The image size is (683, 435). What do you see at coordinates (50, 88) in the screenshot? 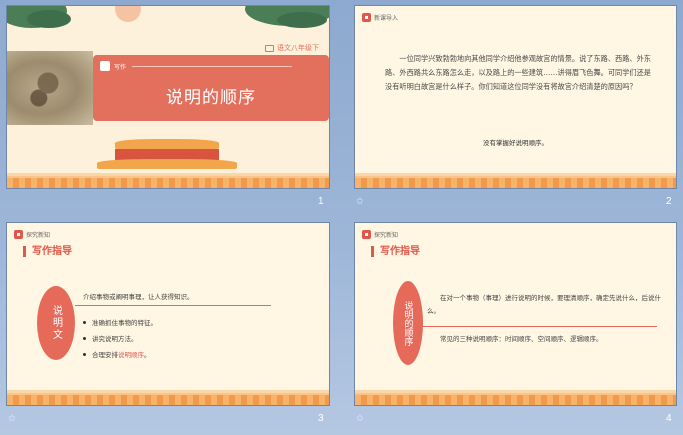
I see `ancient-painting` at bounding box center [50, 88].